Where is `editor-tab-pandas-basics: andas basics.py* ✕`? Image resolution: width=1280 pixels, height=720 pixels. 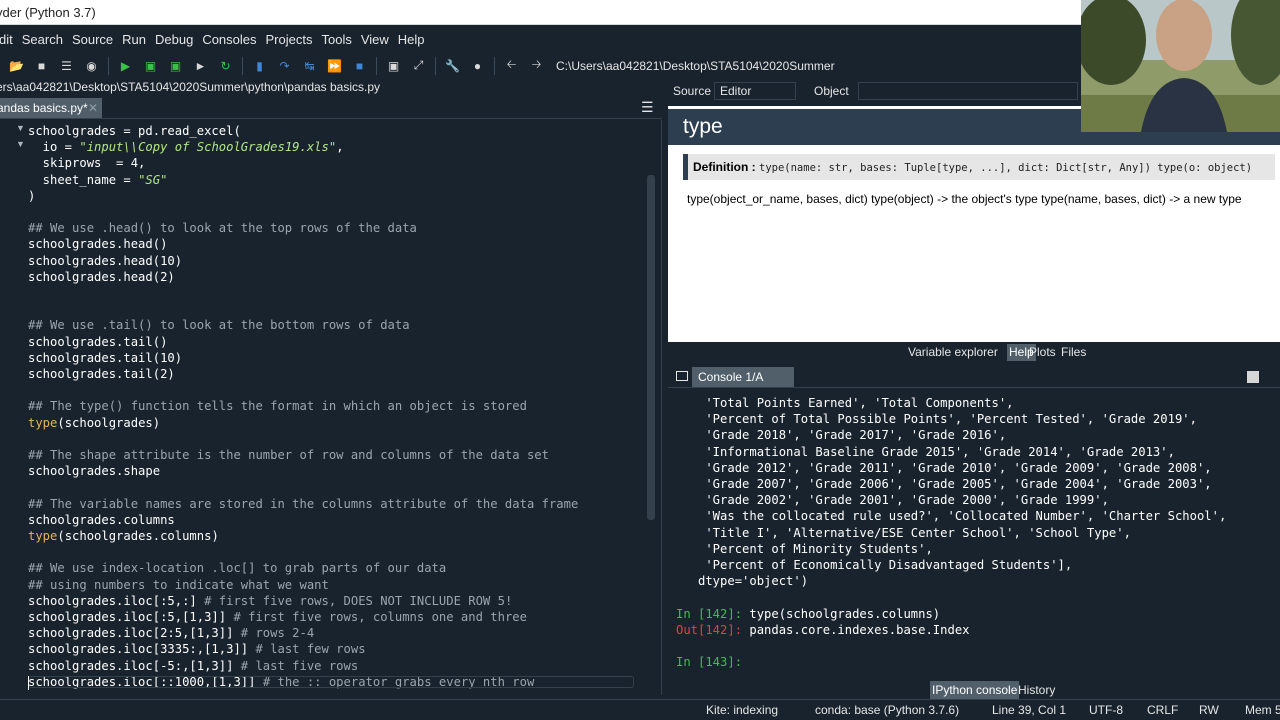 editor-tab-pandas-basics: andas basics.py* ✕ is located at coordinates (51, 108).